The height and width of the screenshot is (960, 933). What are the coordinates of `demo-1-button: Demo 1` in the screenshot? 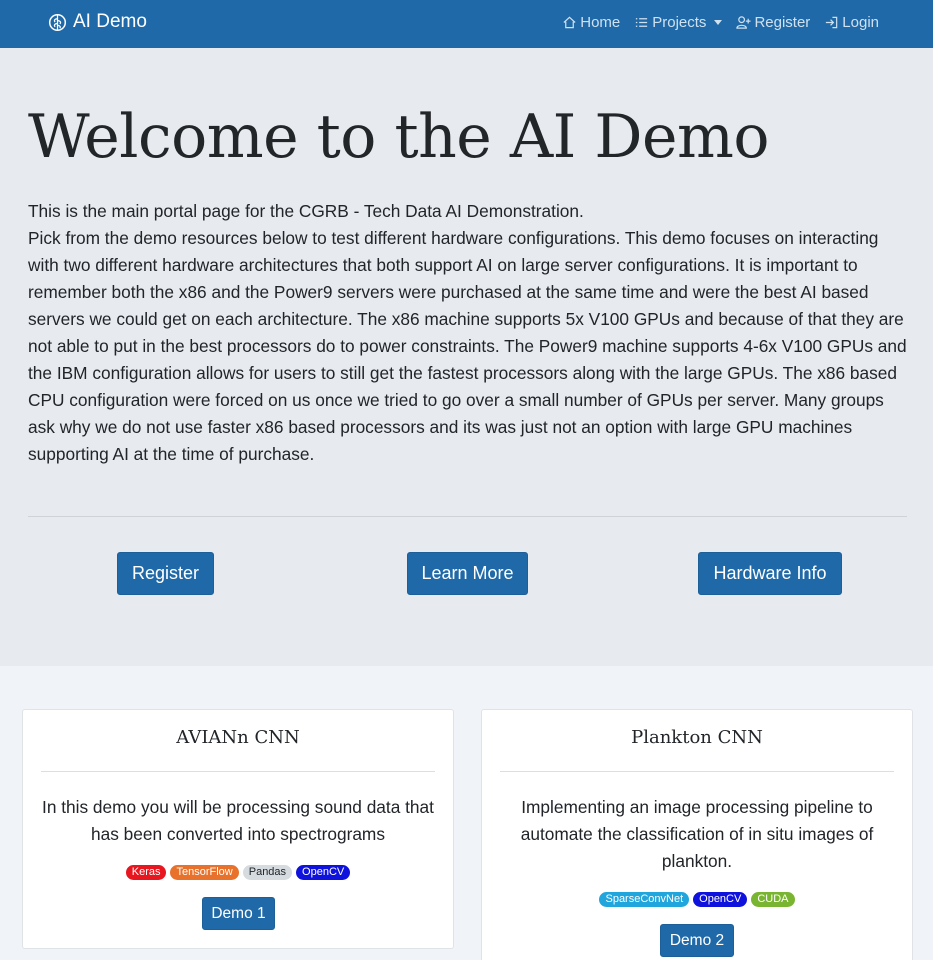 It's located at (238, 913).